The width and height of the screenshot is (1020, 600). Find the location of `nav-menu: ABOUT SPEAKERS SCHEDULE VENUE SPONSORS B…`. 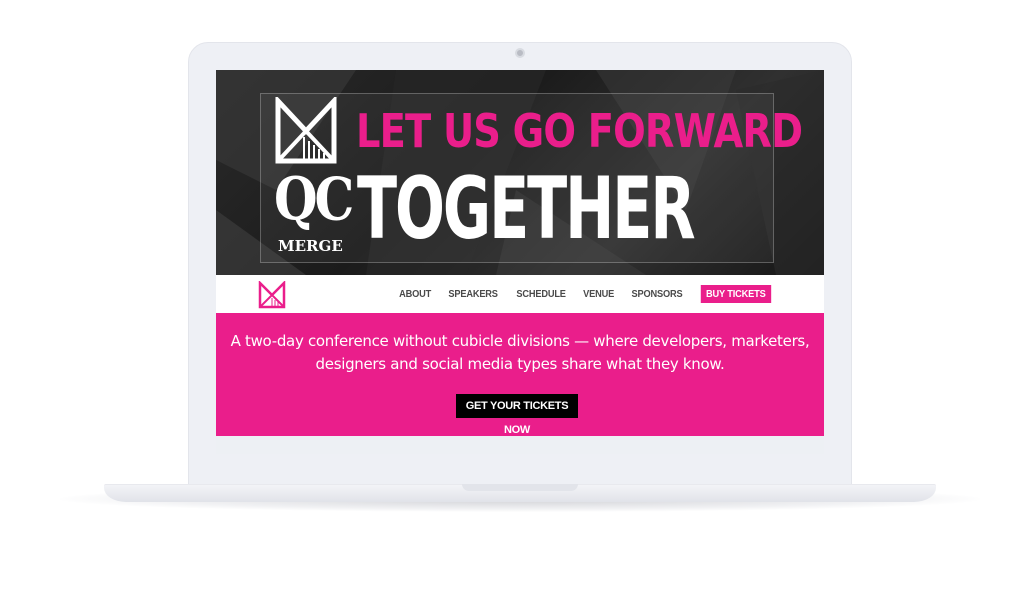

nav-menu: ABOUT SPEAKERS SCHEDULE VENUE SPONSORS B… is located at coordinates (583, 294).